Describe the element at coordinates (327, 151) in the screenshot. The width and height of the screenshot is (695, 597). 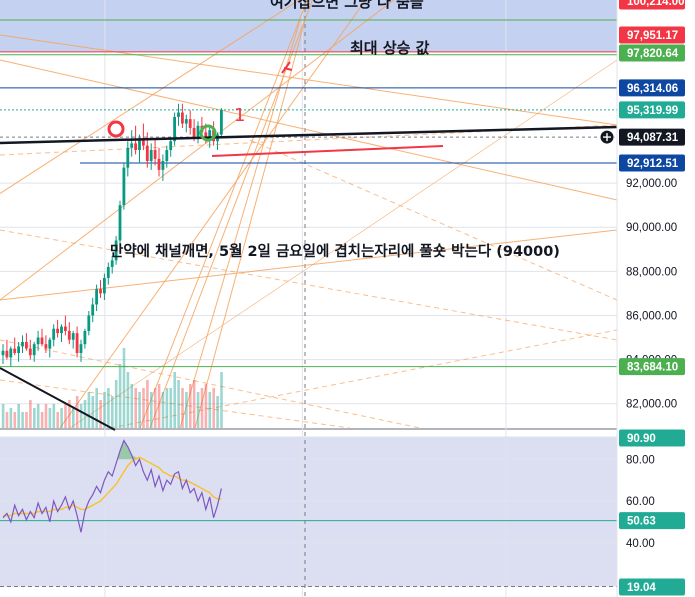
I see `red-channel-line` at that location.